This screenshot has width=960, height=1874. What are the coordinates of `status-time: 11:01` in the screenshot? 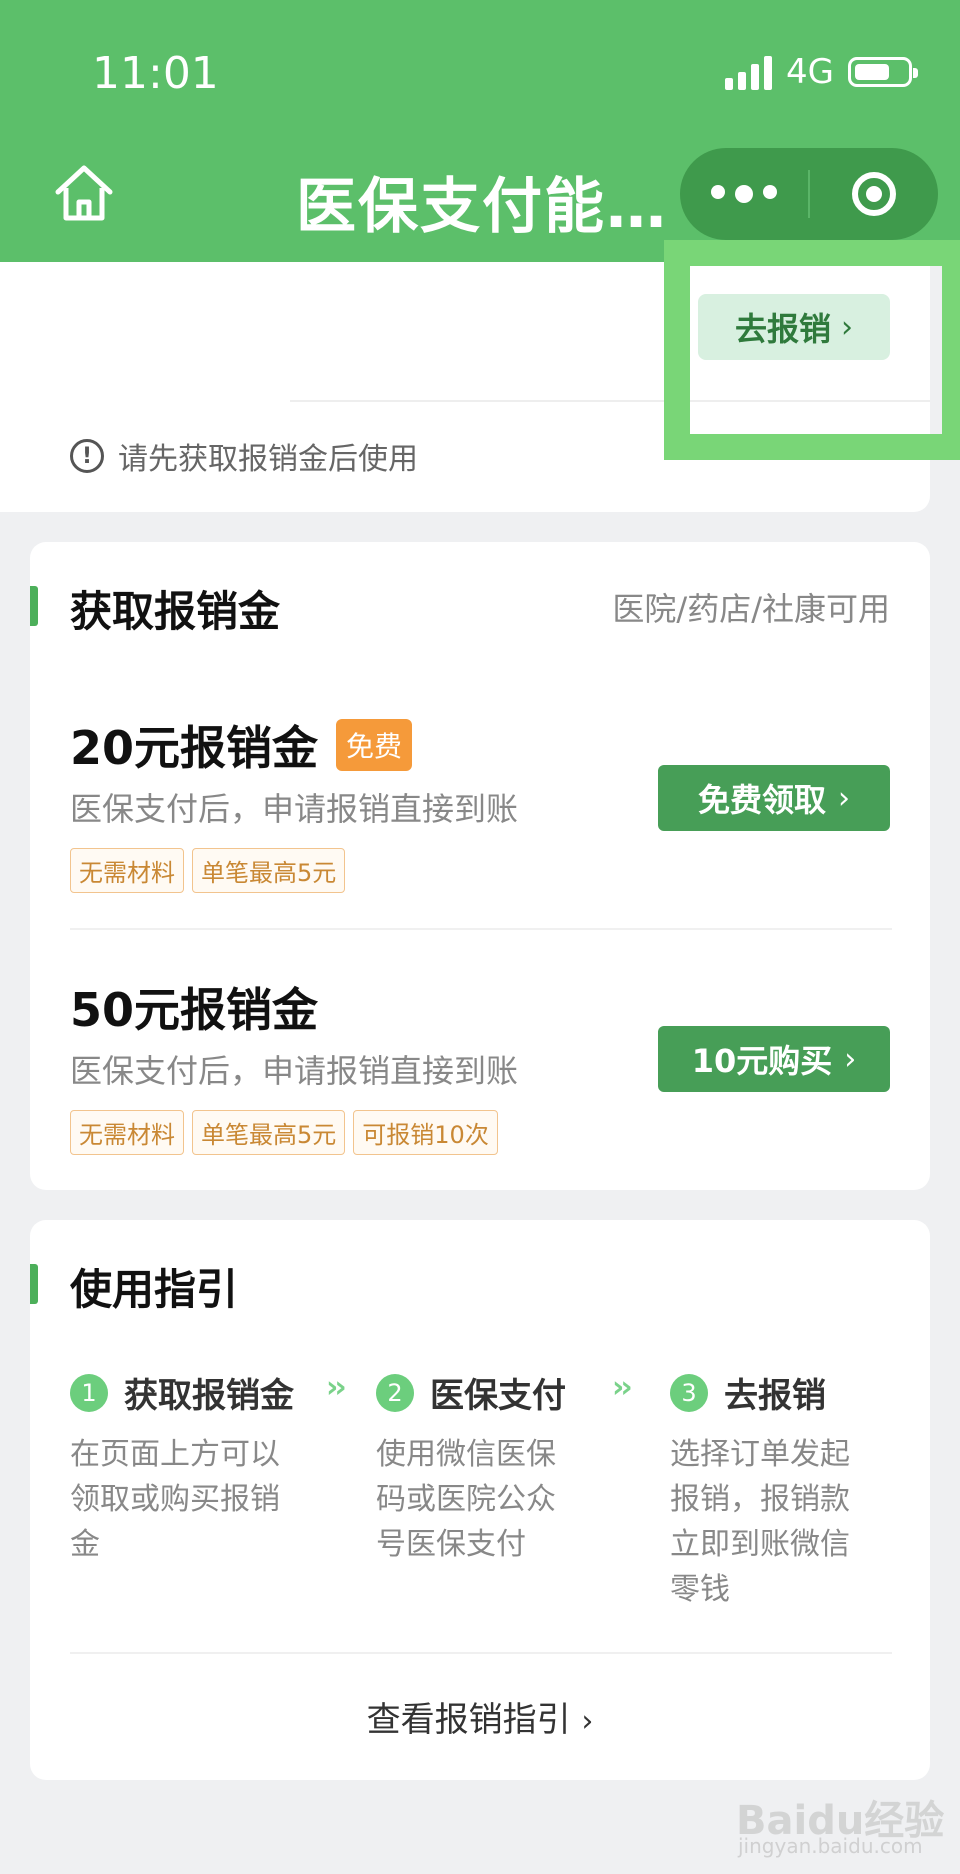 It's located at (155, 73).